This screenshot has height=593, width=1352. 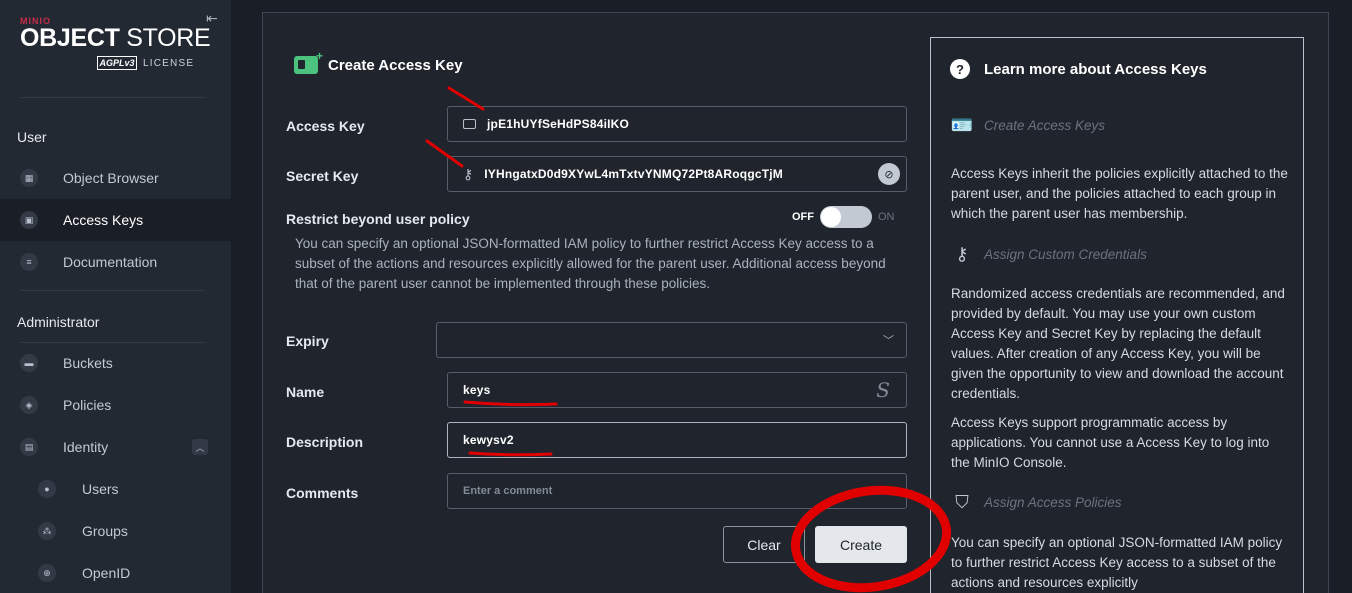 I want to click on restrict-toggle: OFF ON, so click(x=843, y=217).